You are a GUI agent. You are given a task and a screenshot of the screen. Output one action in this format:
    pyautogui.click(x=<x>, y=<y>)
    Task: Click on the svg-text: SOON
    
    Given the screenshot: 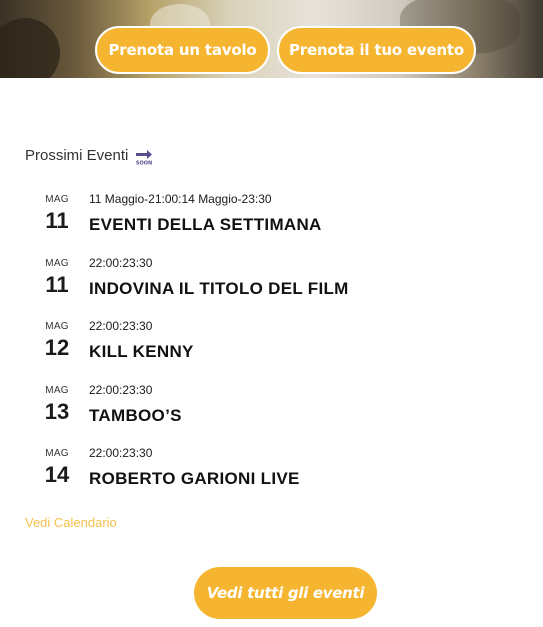 What is the action you would take?
    pyautogui.click(x=144, y=163)
    